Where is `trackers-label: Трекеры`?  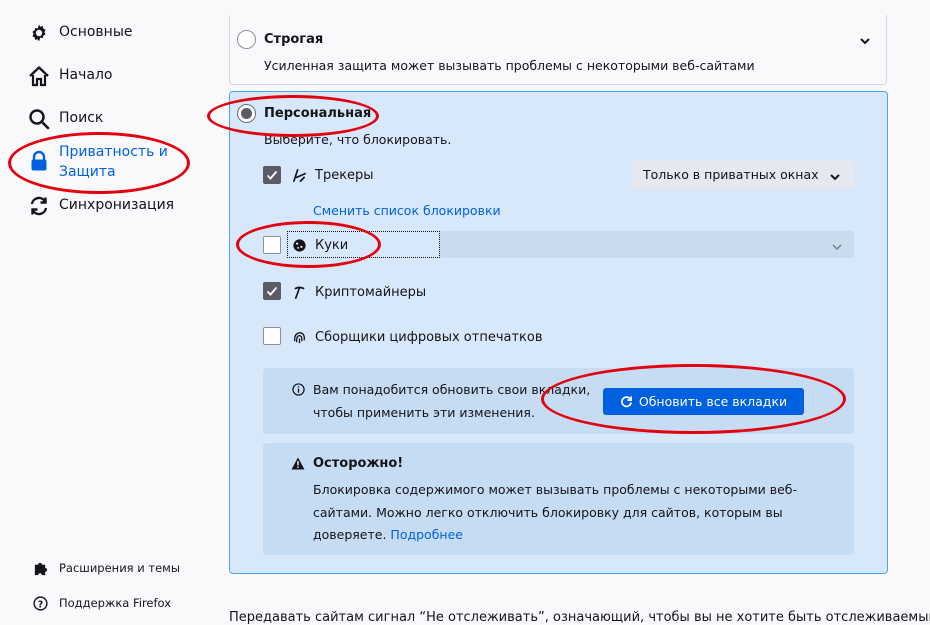
trackers-label: Трекеры is located at coordinates (344, 175).